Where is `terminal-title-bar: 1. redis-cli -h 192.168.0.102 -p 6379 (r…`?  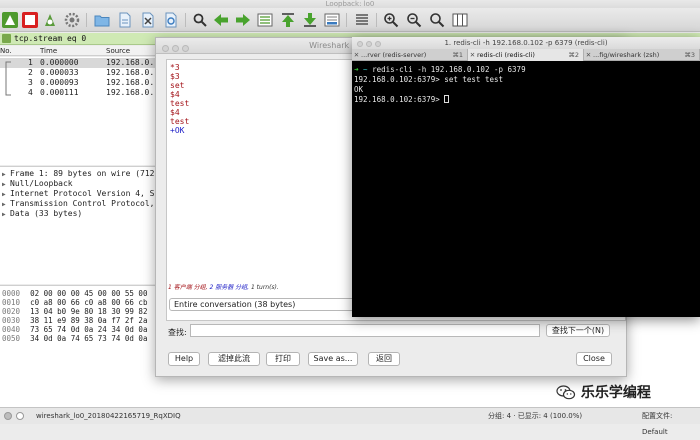 terminal-title-bar: 1. redis-cli -h 192.168.0.102 -p 6379 (r… is located at coordinates (526, 43).